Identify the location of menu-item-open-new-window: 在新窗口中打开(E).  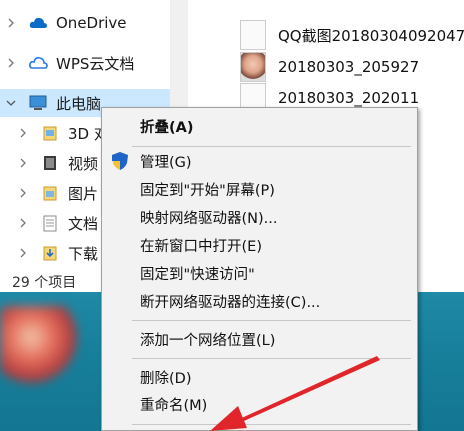
(259, 245).